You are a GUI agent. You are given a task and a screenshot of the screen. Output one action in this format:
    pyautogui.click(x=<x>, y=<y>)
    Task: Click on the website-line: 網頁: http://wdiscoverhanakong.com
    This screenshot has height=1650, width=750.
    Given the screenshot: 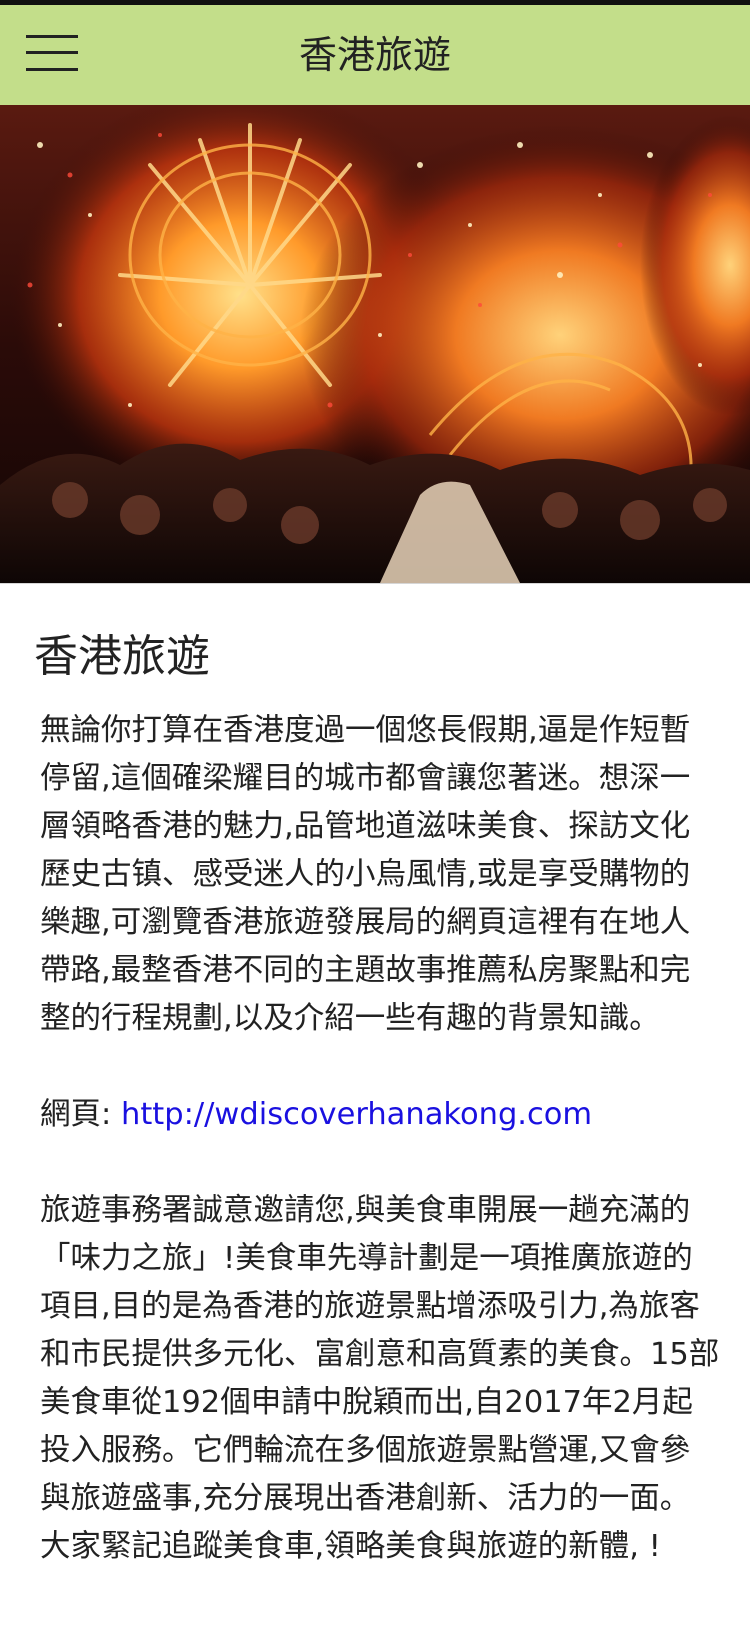 What is the action you would take?
    pyautogui.click(x=316, y=1115)
    